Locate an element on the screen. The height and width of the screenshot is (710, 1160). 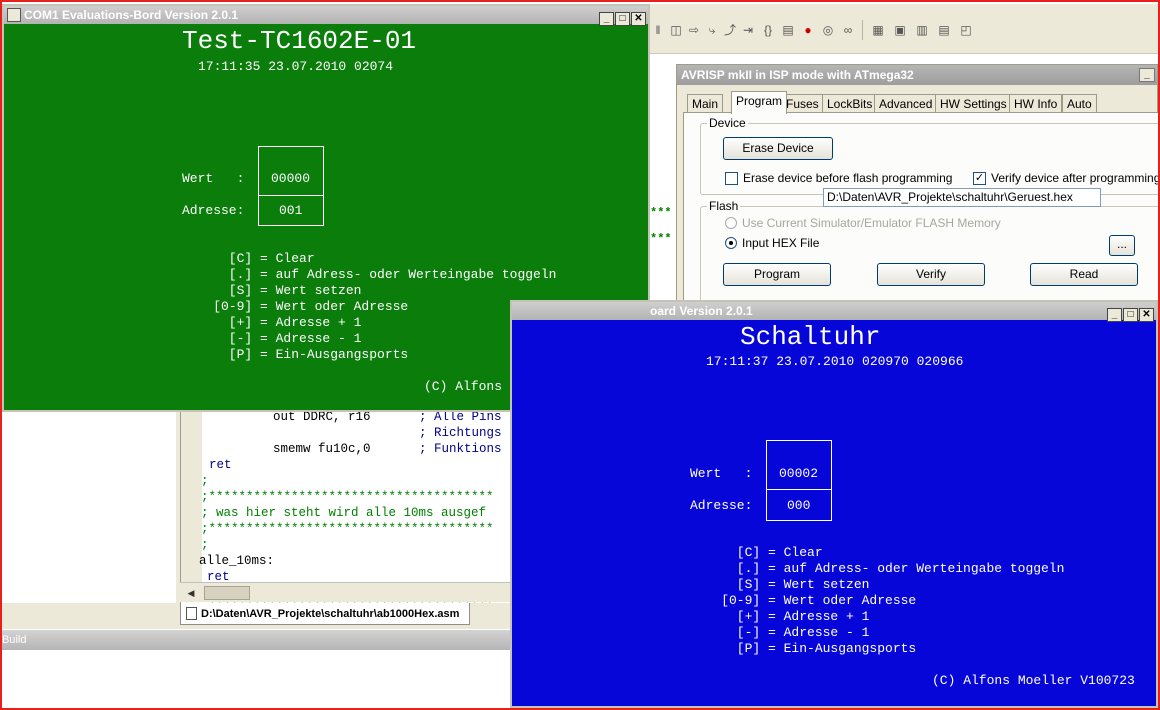
code-line: ;************************************** is located at coordinates (347, 529).